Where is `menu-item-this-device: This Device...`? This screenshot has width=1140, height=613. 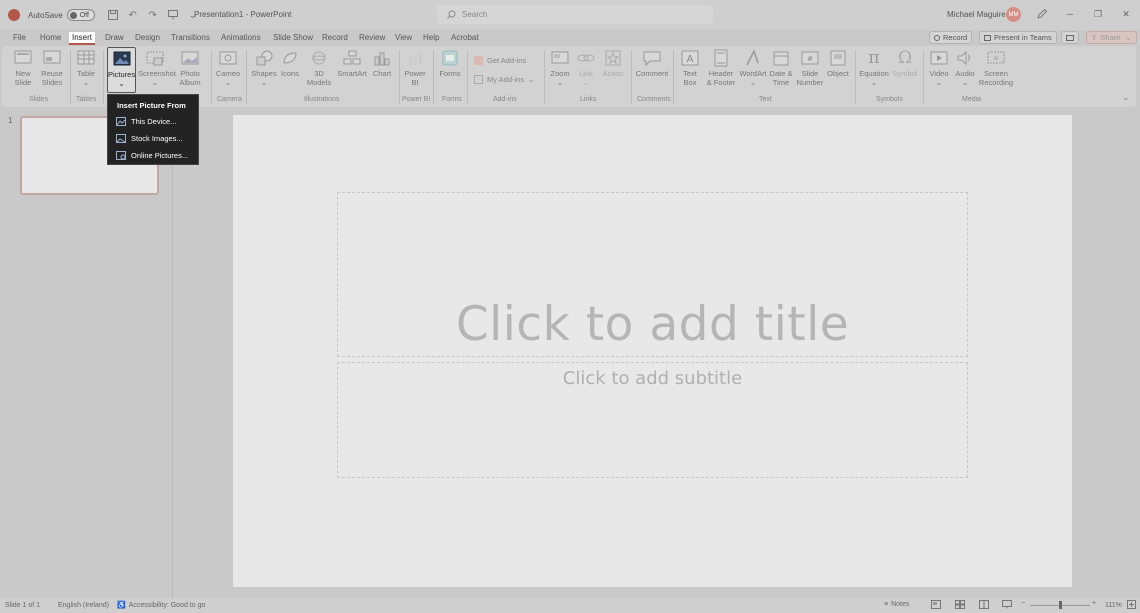
menu-item-this-device: This Device... is located at coordinates (153, 121).